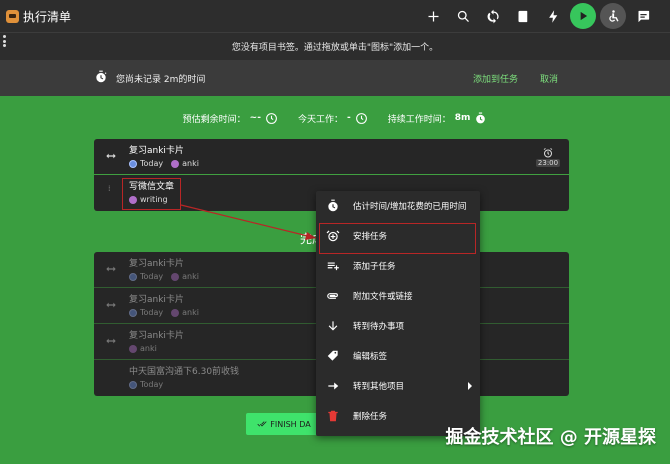  I want to click on scheduled-time: 23:00, so click(548, 157).